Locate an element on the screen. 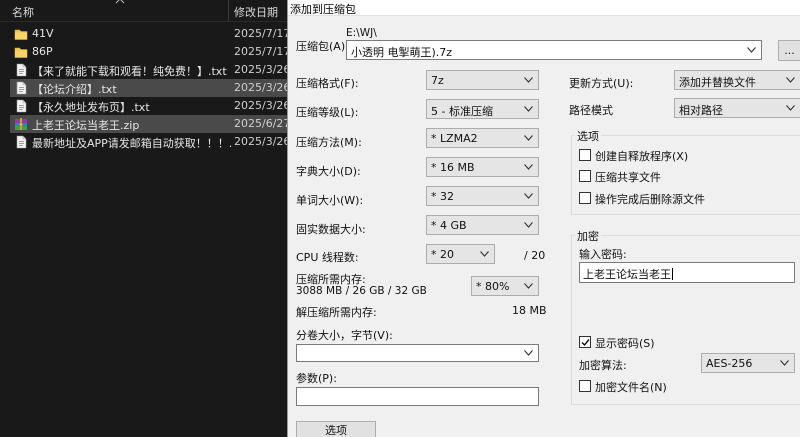 The image size is (800, 437). sfx-checkbox: 创建自释放程序(X) is located at coordinates (679, 155).